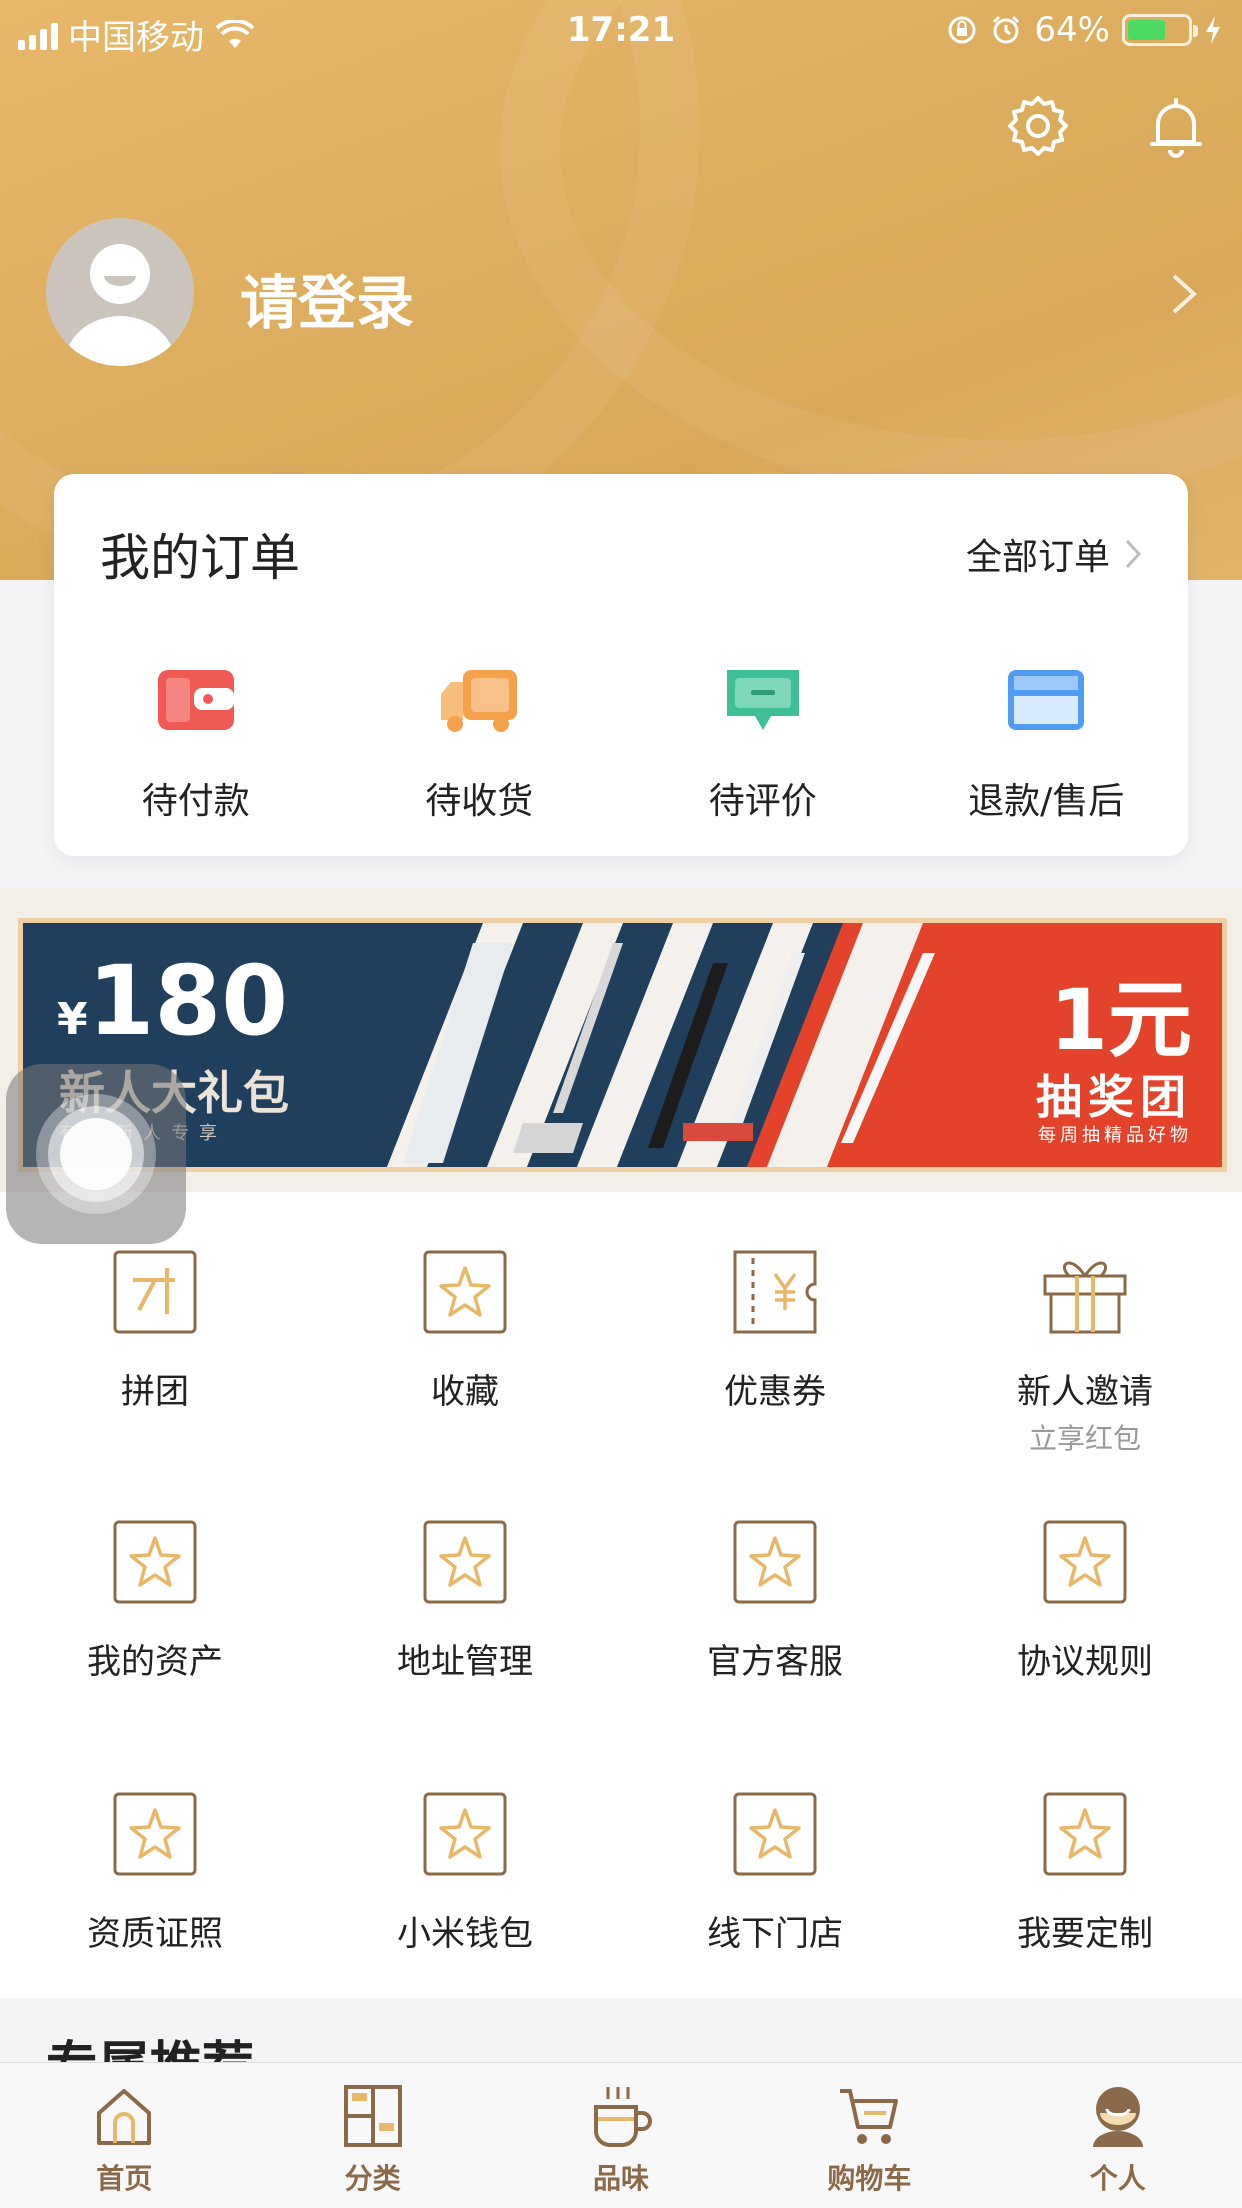 This screenshot has width=1242, height=2208. What do you see at coordinates (155, 1392) in the screenshot?
I see `grid-item-label: 拼团` at bounding box center [155, 1392].